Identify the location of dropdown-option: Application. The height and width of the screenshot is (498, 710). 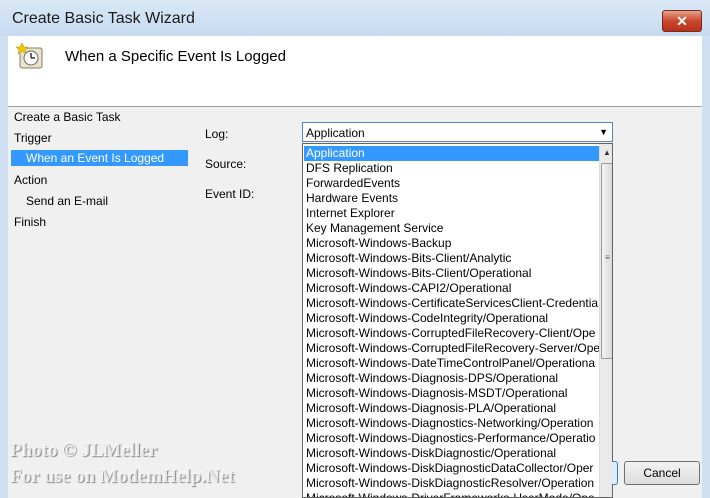
(452, 153).